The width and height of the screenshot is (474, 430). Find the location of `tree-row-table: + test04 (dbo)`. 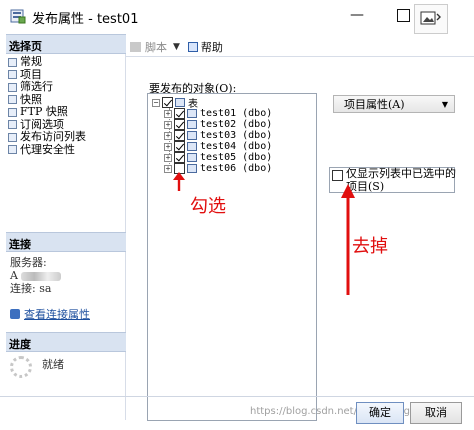

tree-row-table: + test04 (dbo) is located at coordinates (218, 146).